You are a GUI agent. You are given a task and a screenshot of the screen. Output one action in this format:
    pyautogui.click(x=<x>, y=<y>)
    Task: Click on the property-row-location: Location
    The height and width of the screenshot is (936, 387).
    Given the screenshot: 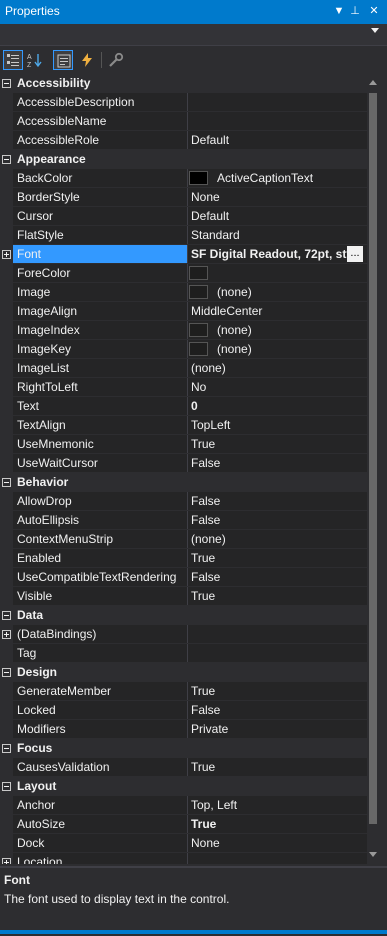 What is the action you would take?
    pyautogui.click(x=183, y=858)
    